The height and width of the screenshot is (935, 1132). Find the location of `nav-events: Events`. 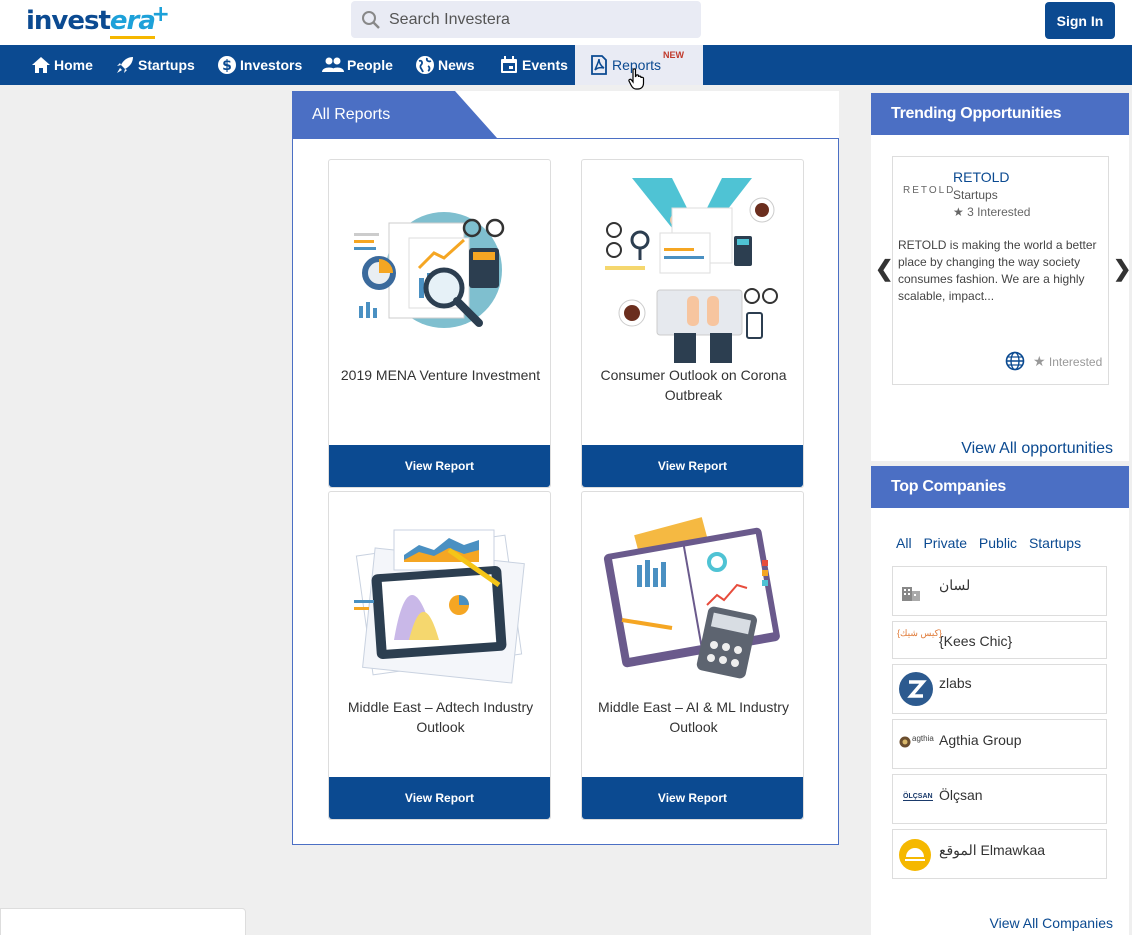

nav-events: Events is located at coordinates (533, 65).